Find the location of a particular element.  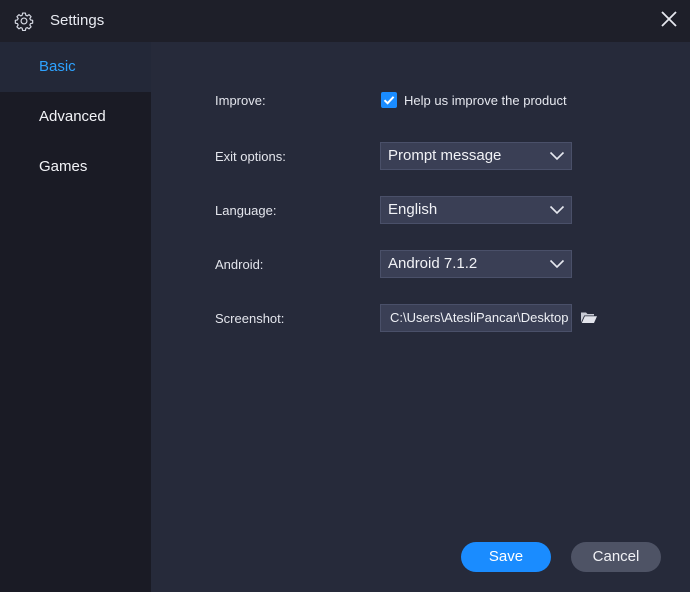

checkmark-icon is located at coordinates (389, 100).